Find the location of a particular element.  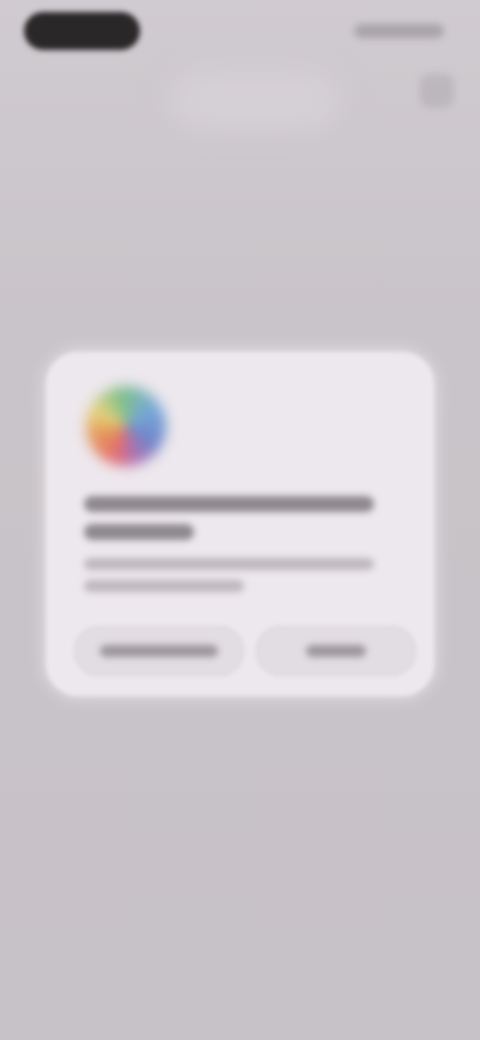

status-bar-time is located at coordinates (82, 31).